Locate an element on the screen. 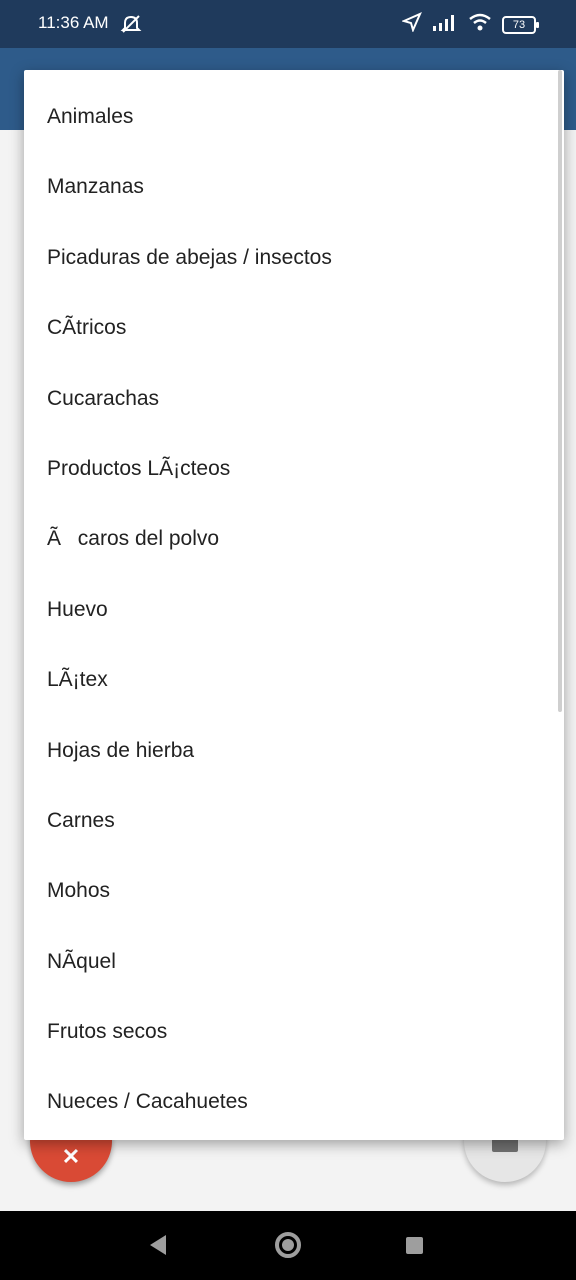 The height and width of the screenshot is (1280, 576). menu-item: Nueces / Cacahuetes is located at coordinates (294, 1102).